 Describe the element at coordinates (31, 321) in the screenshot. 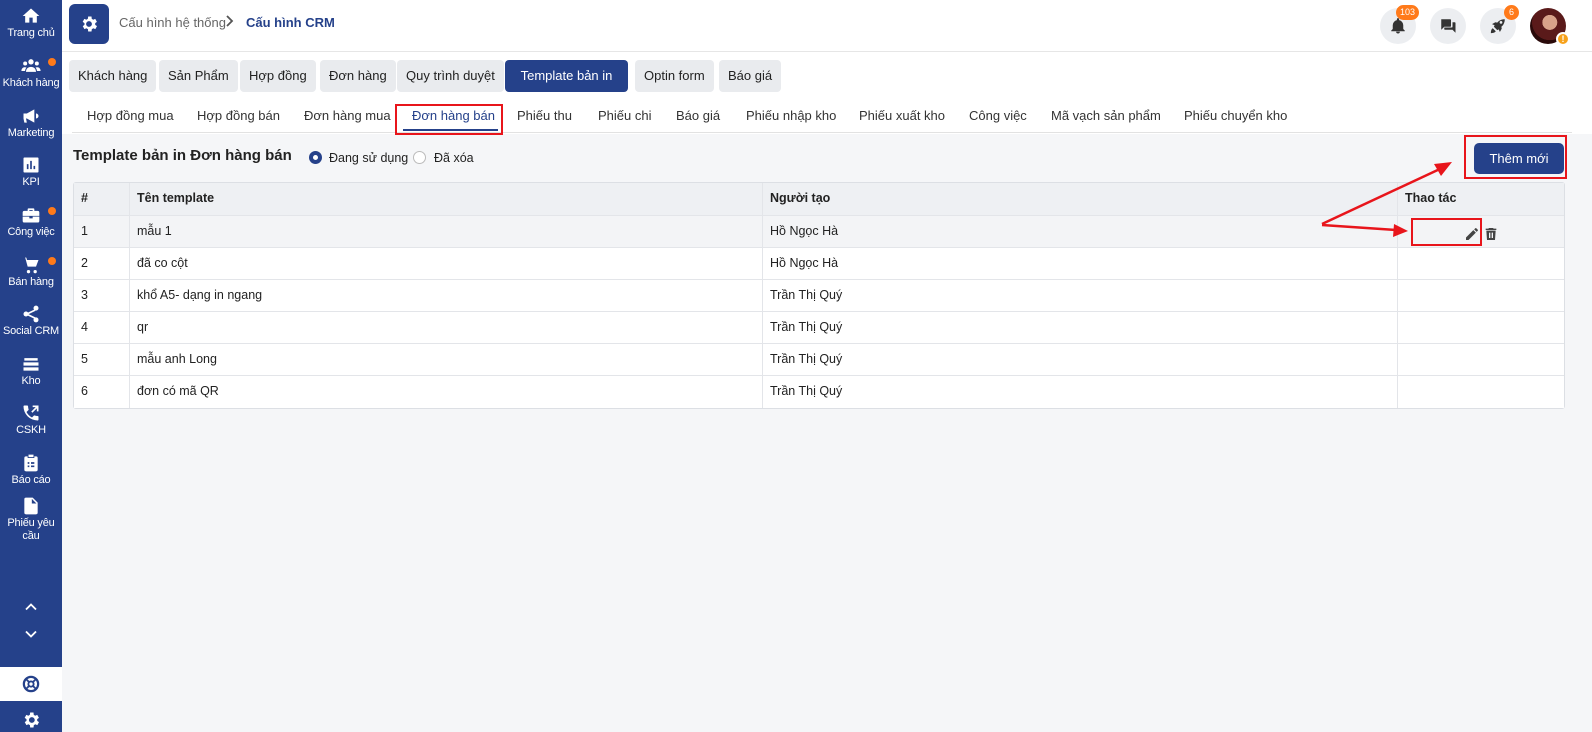

I see `sidebar-item-social-crm: Social CRM` at that location.